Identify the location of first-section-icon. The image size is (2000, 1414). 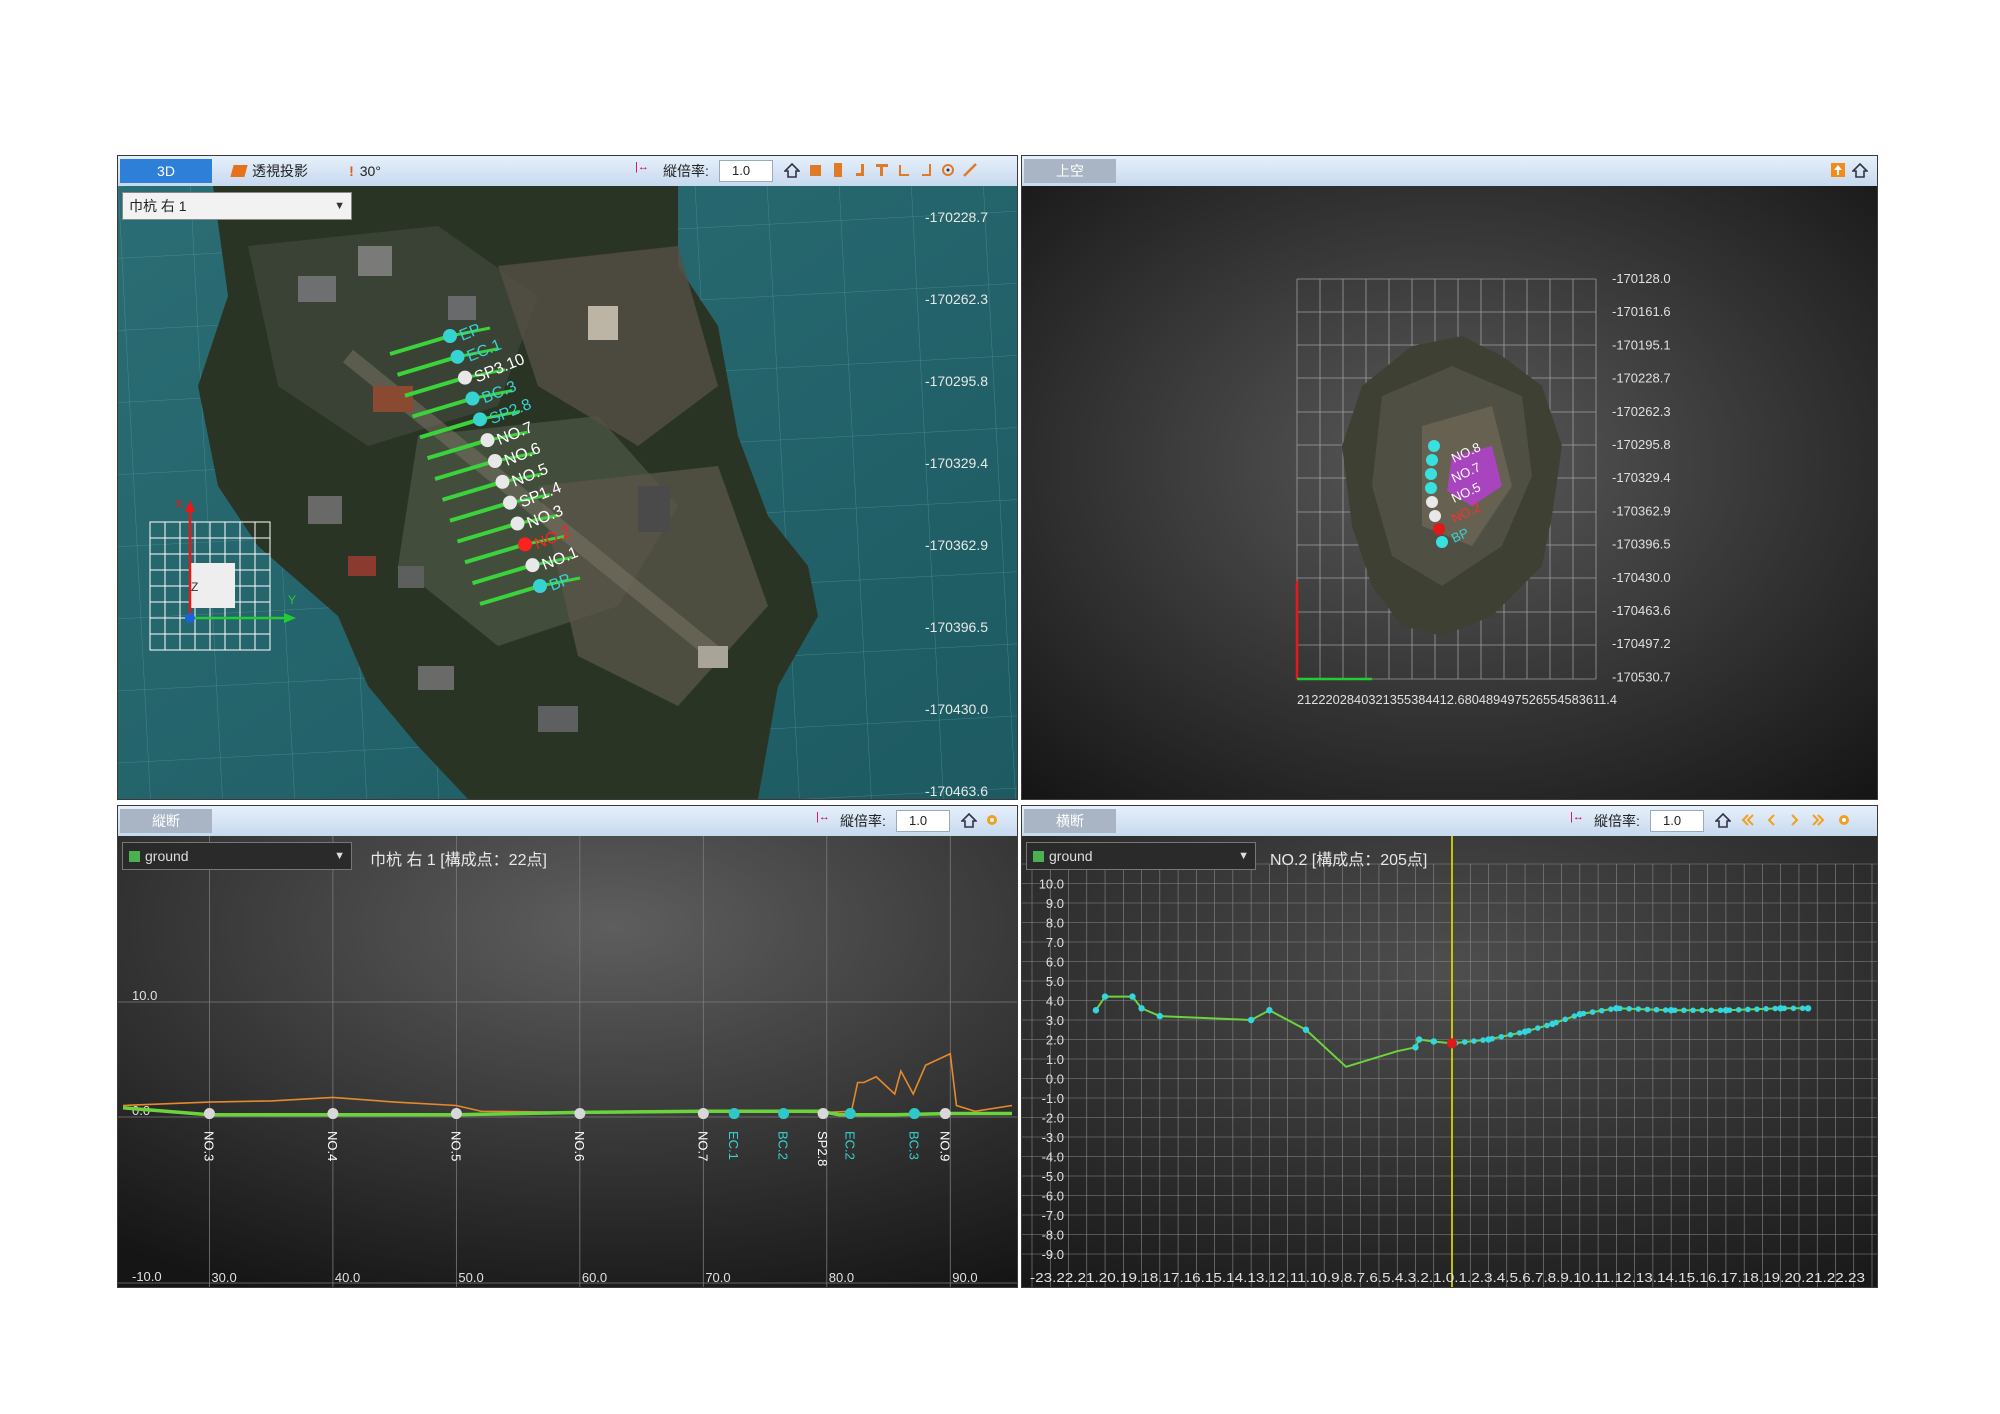
(1747, 820).